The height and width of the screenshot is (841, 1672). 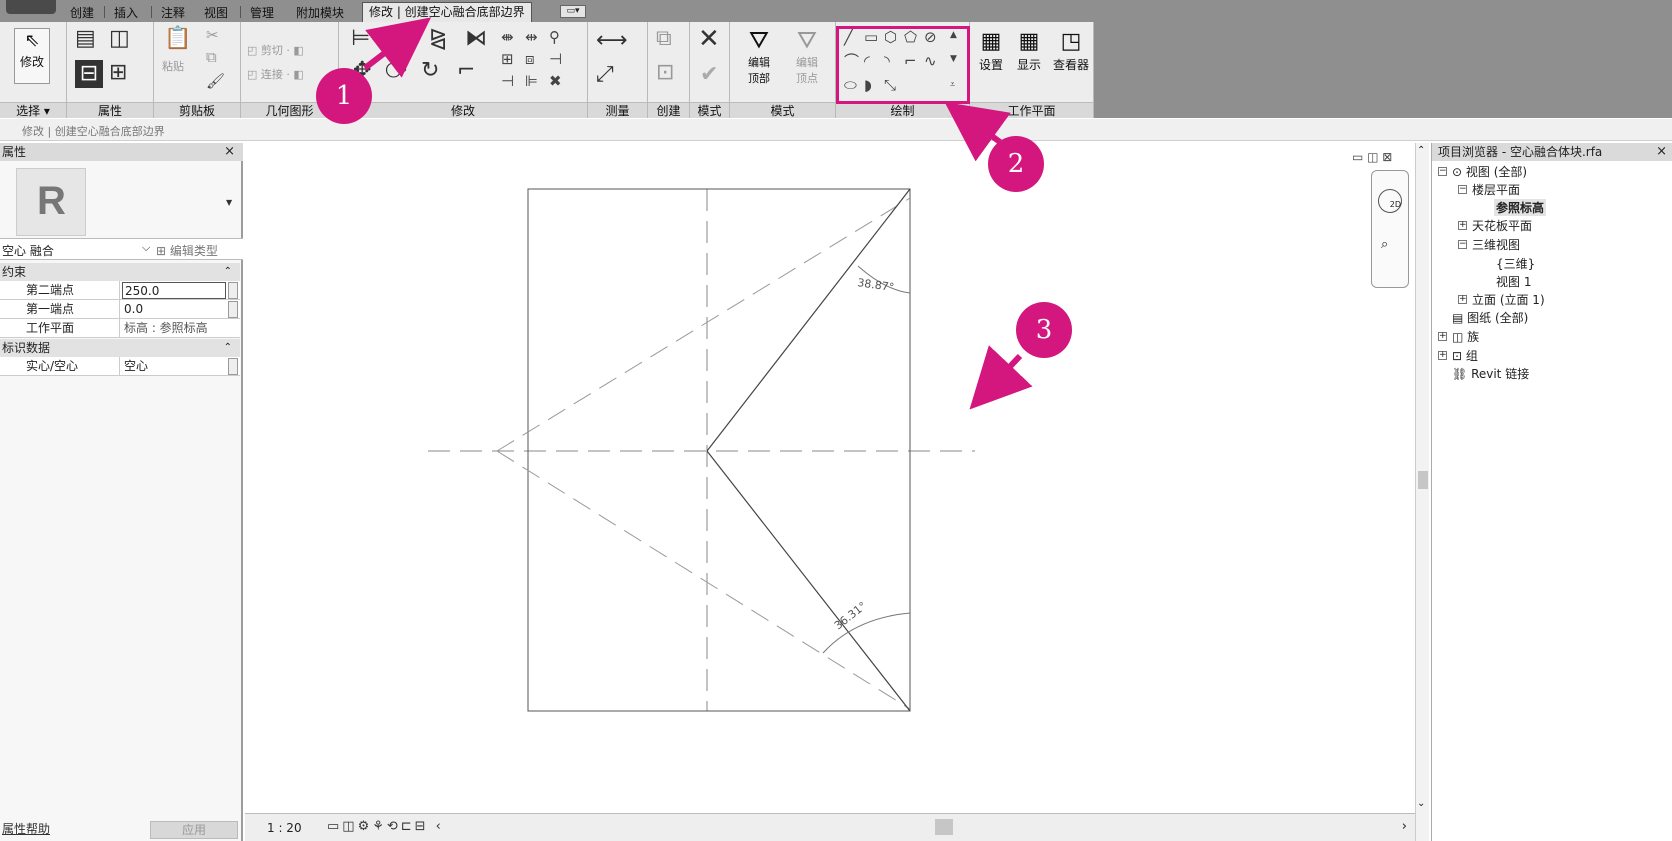 I want to click on chevron-down-icon: ⌵, so click(x=146, y=248).